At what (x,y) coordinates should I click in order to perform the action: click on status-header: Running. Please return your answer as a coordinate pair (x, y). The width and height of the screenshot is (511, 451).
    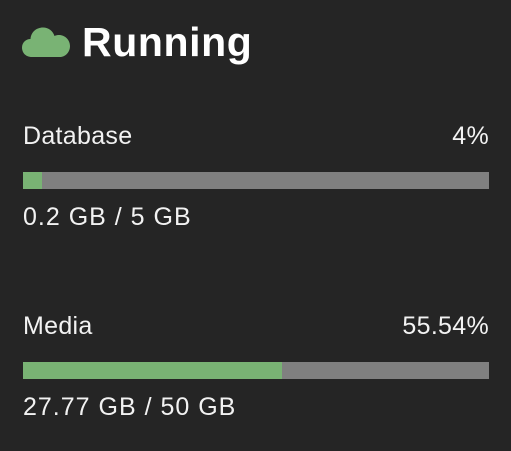
    Looking at the image, I should click on (137, 42).